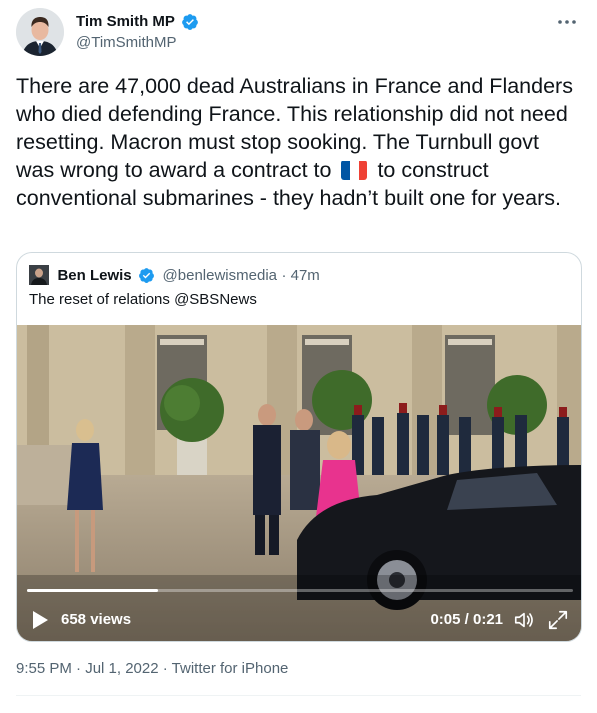 The image size is (597, 713). Describe the element at coordinates (94, 275) in the screenshot. I see `quoted-author-name: Ben Lewis` at that location.